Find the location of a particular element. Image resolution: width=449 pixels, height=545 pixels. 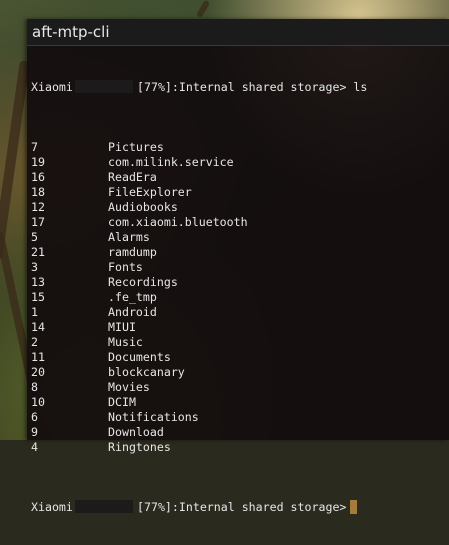

item-count: 9 is located at coordinates (34, 432).